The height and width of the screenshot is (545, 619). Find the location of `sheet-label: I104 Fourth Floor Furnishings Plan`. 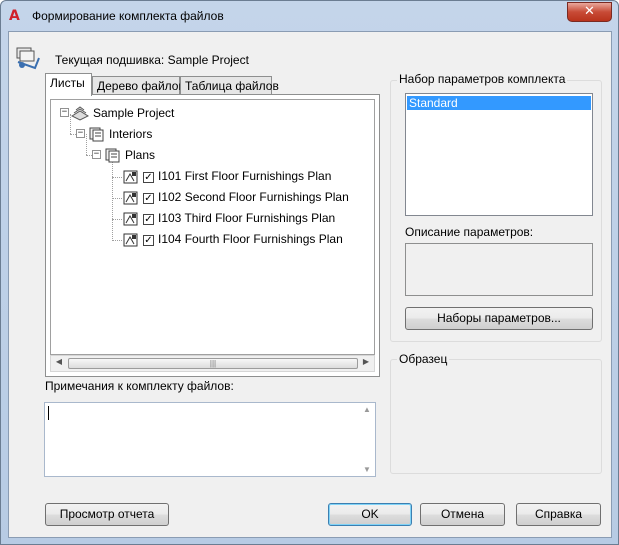

sheet-label: I104 Fourth Floor Furnishings Plan is located at coordinates (250, 239).